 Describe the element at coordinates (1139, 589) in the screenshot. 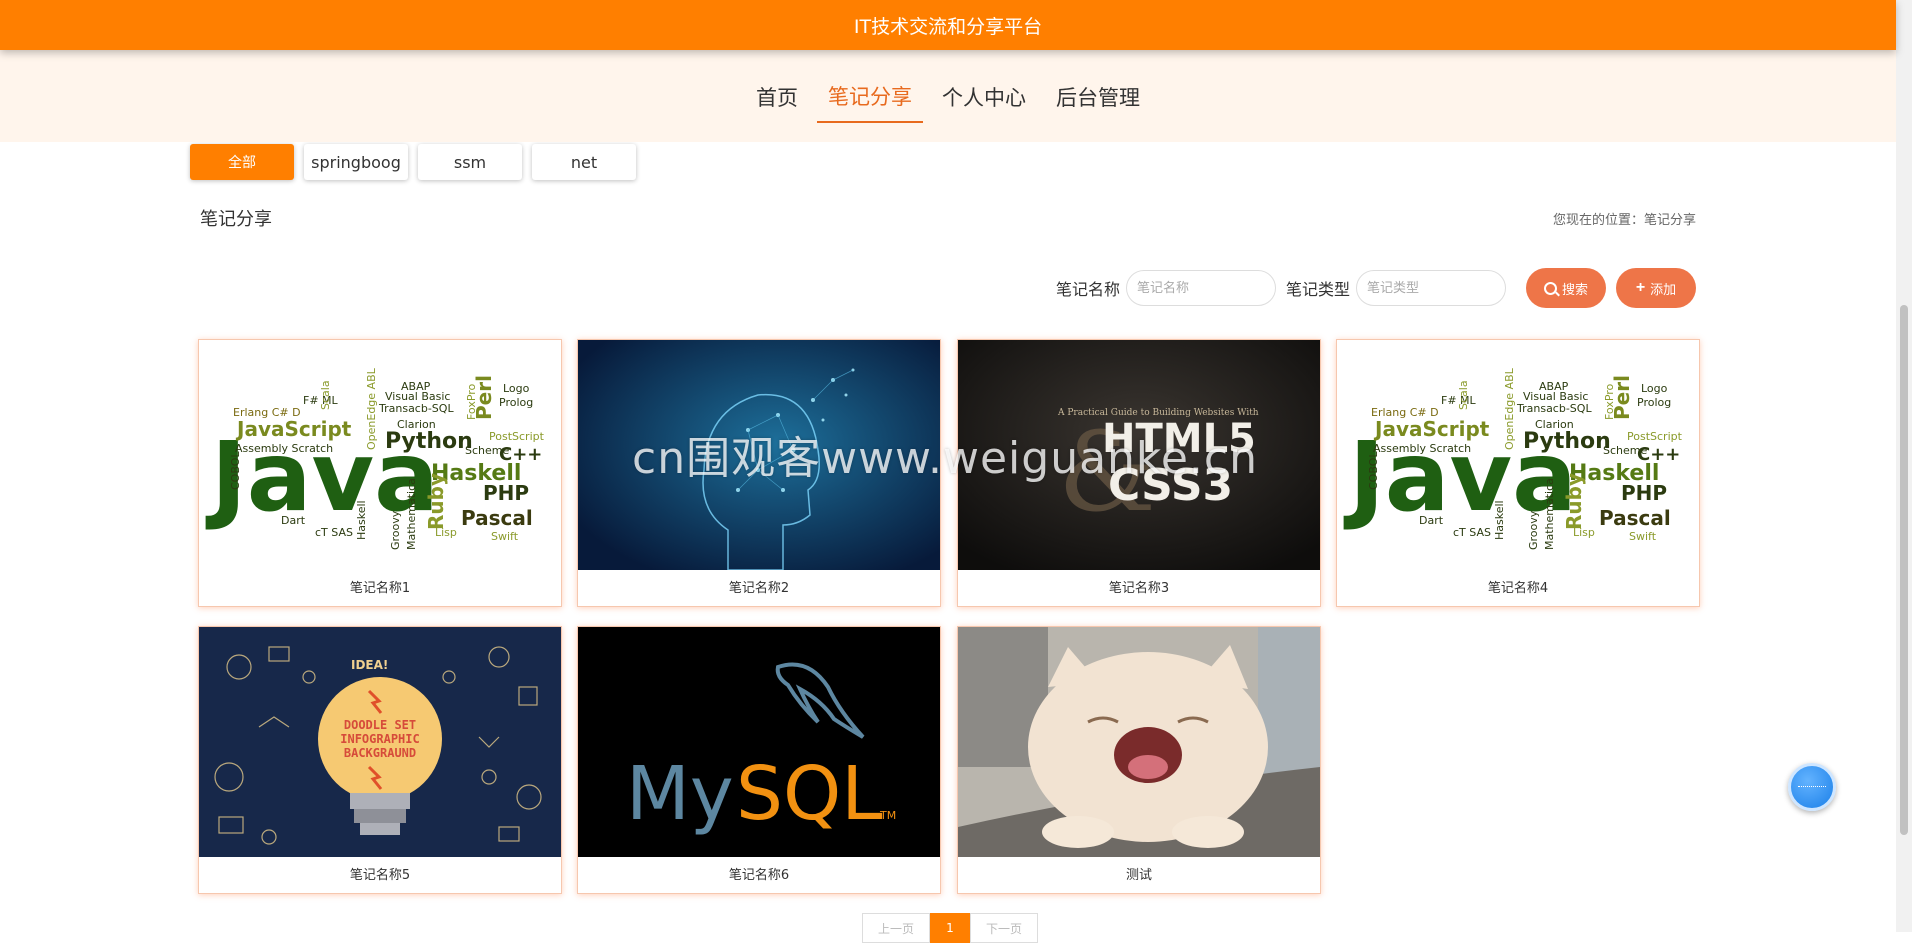

I see `note-title: 笔记名称3` at that location.